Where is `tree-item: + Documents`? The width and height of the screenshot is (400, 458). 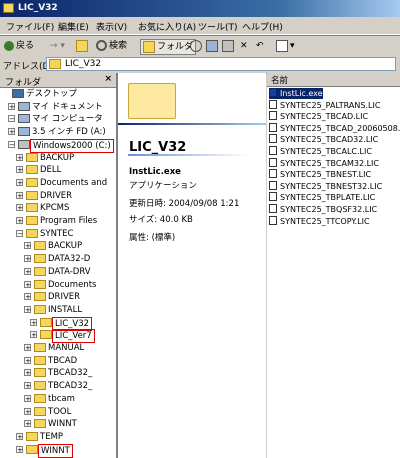 tree-item: + Documents is located at coordinates (58, 285).